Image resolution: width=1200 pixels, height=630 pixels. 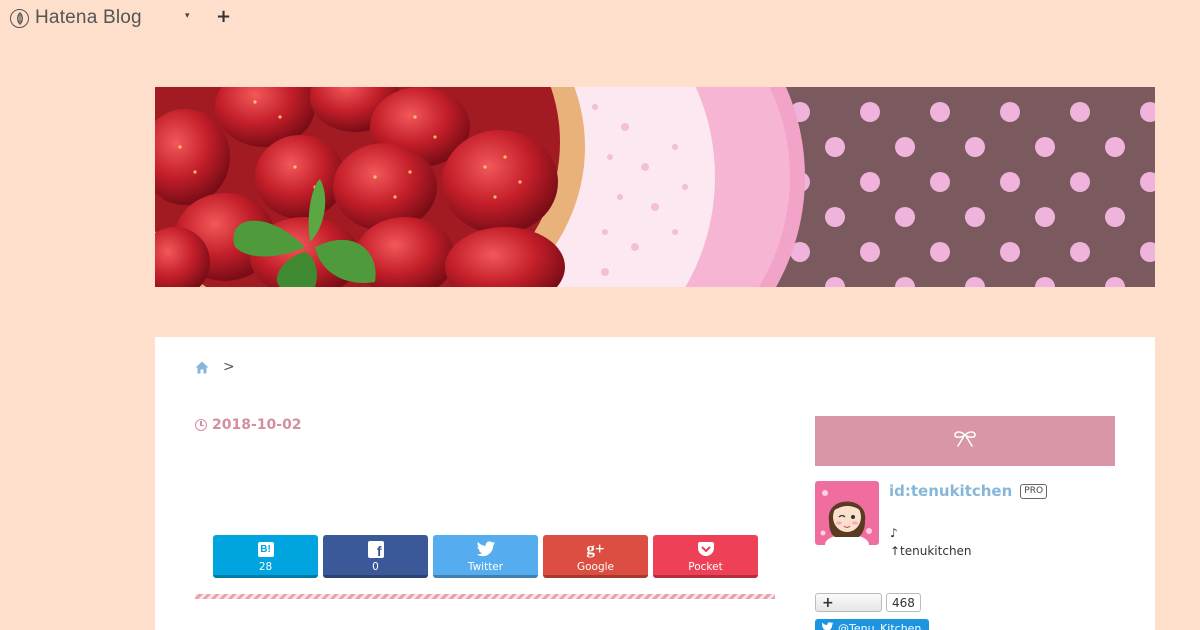 I want to click on twitter-follow-label: @Tenu_Kitchen, so click(x=880, y=626).